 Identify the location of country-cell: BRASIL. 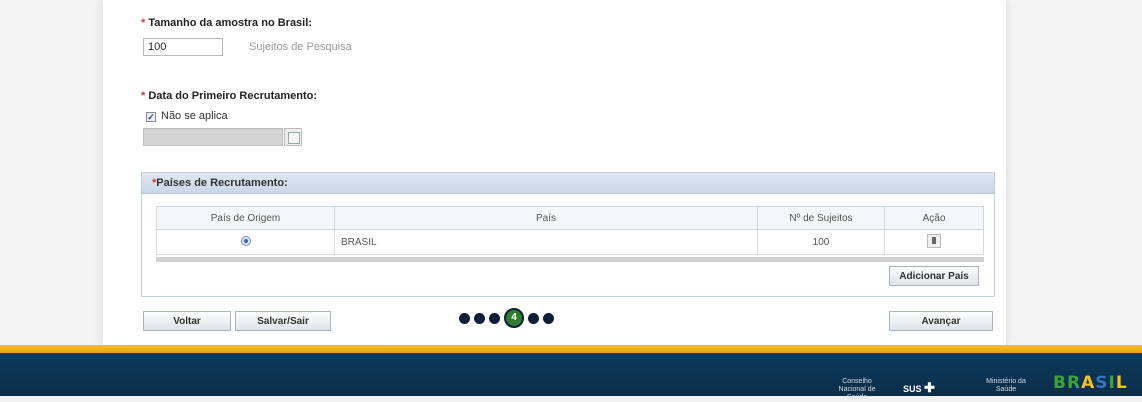
(546, 242).